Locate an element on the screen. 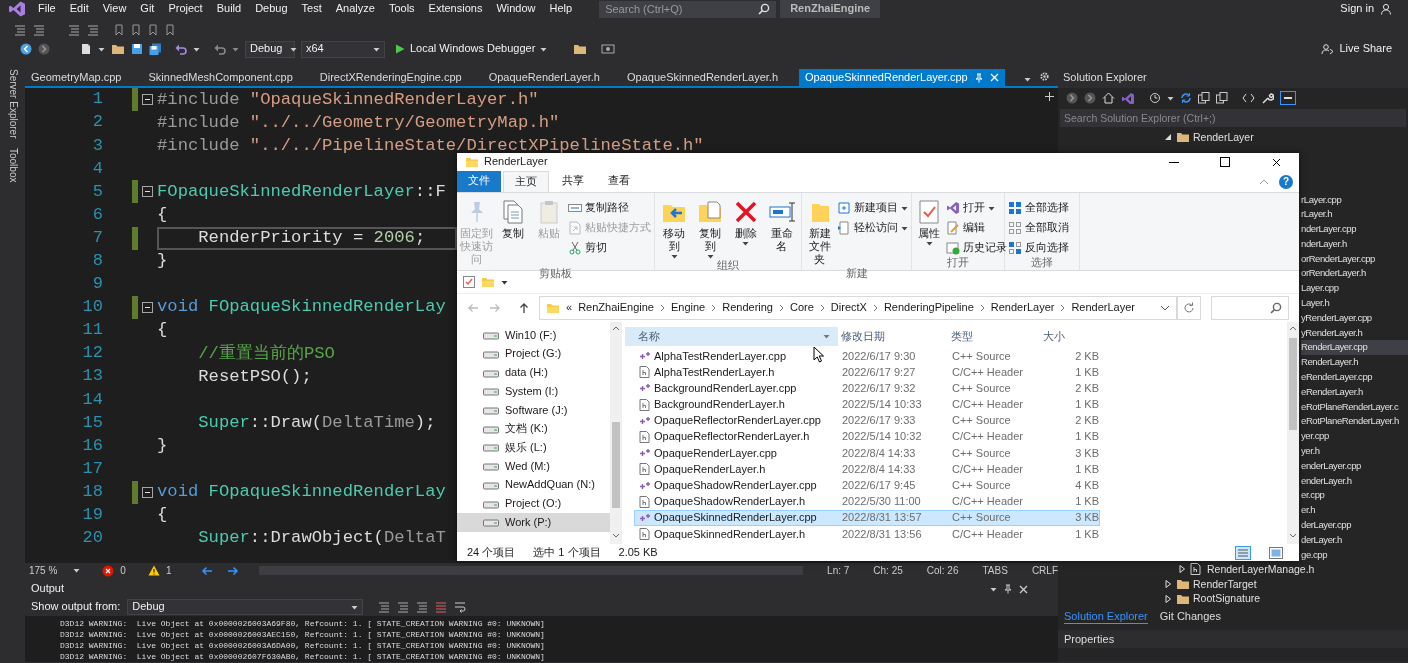 This screenshot has height=663, width=1408. split-icon is located at coordinates (1049, 96).